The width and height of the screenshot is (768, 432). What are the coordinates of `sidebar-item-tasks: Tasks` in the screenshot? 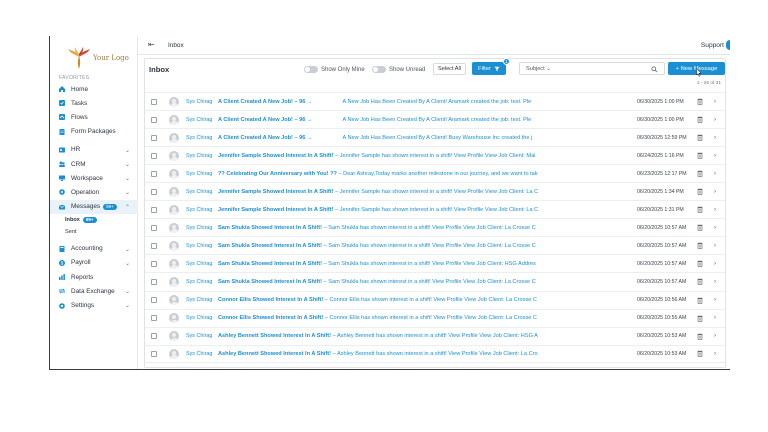 It's located at (94, 103).